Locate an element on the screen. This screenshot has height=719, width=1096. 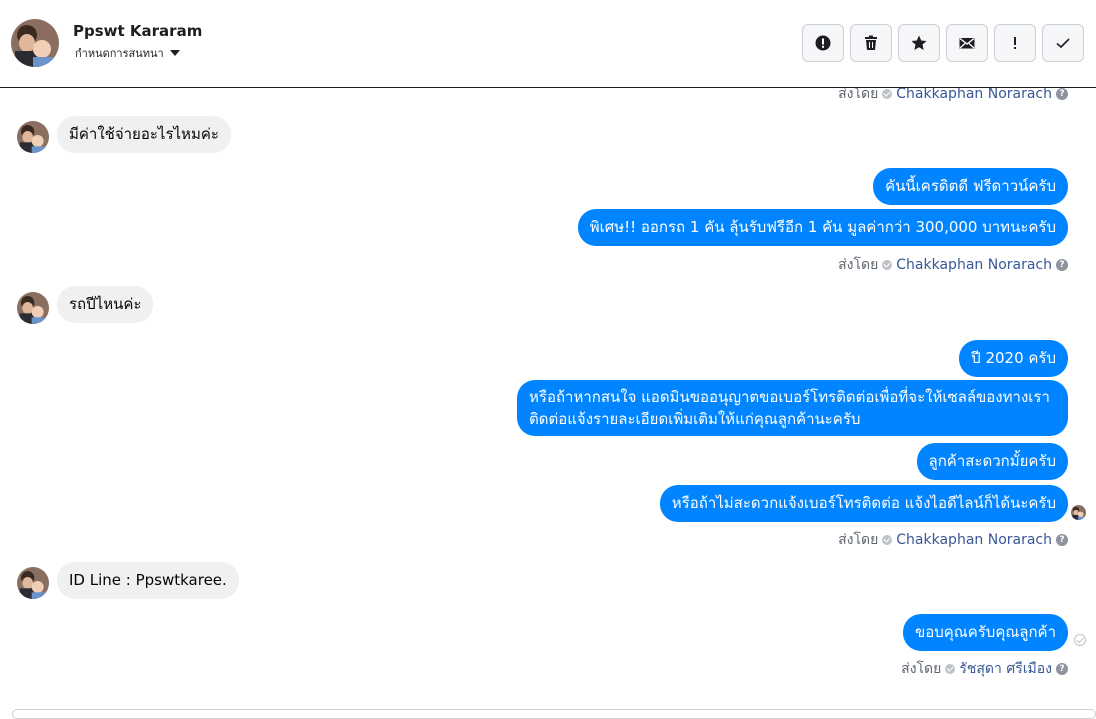
caret-down-icon is located at coordinates (174, 53).